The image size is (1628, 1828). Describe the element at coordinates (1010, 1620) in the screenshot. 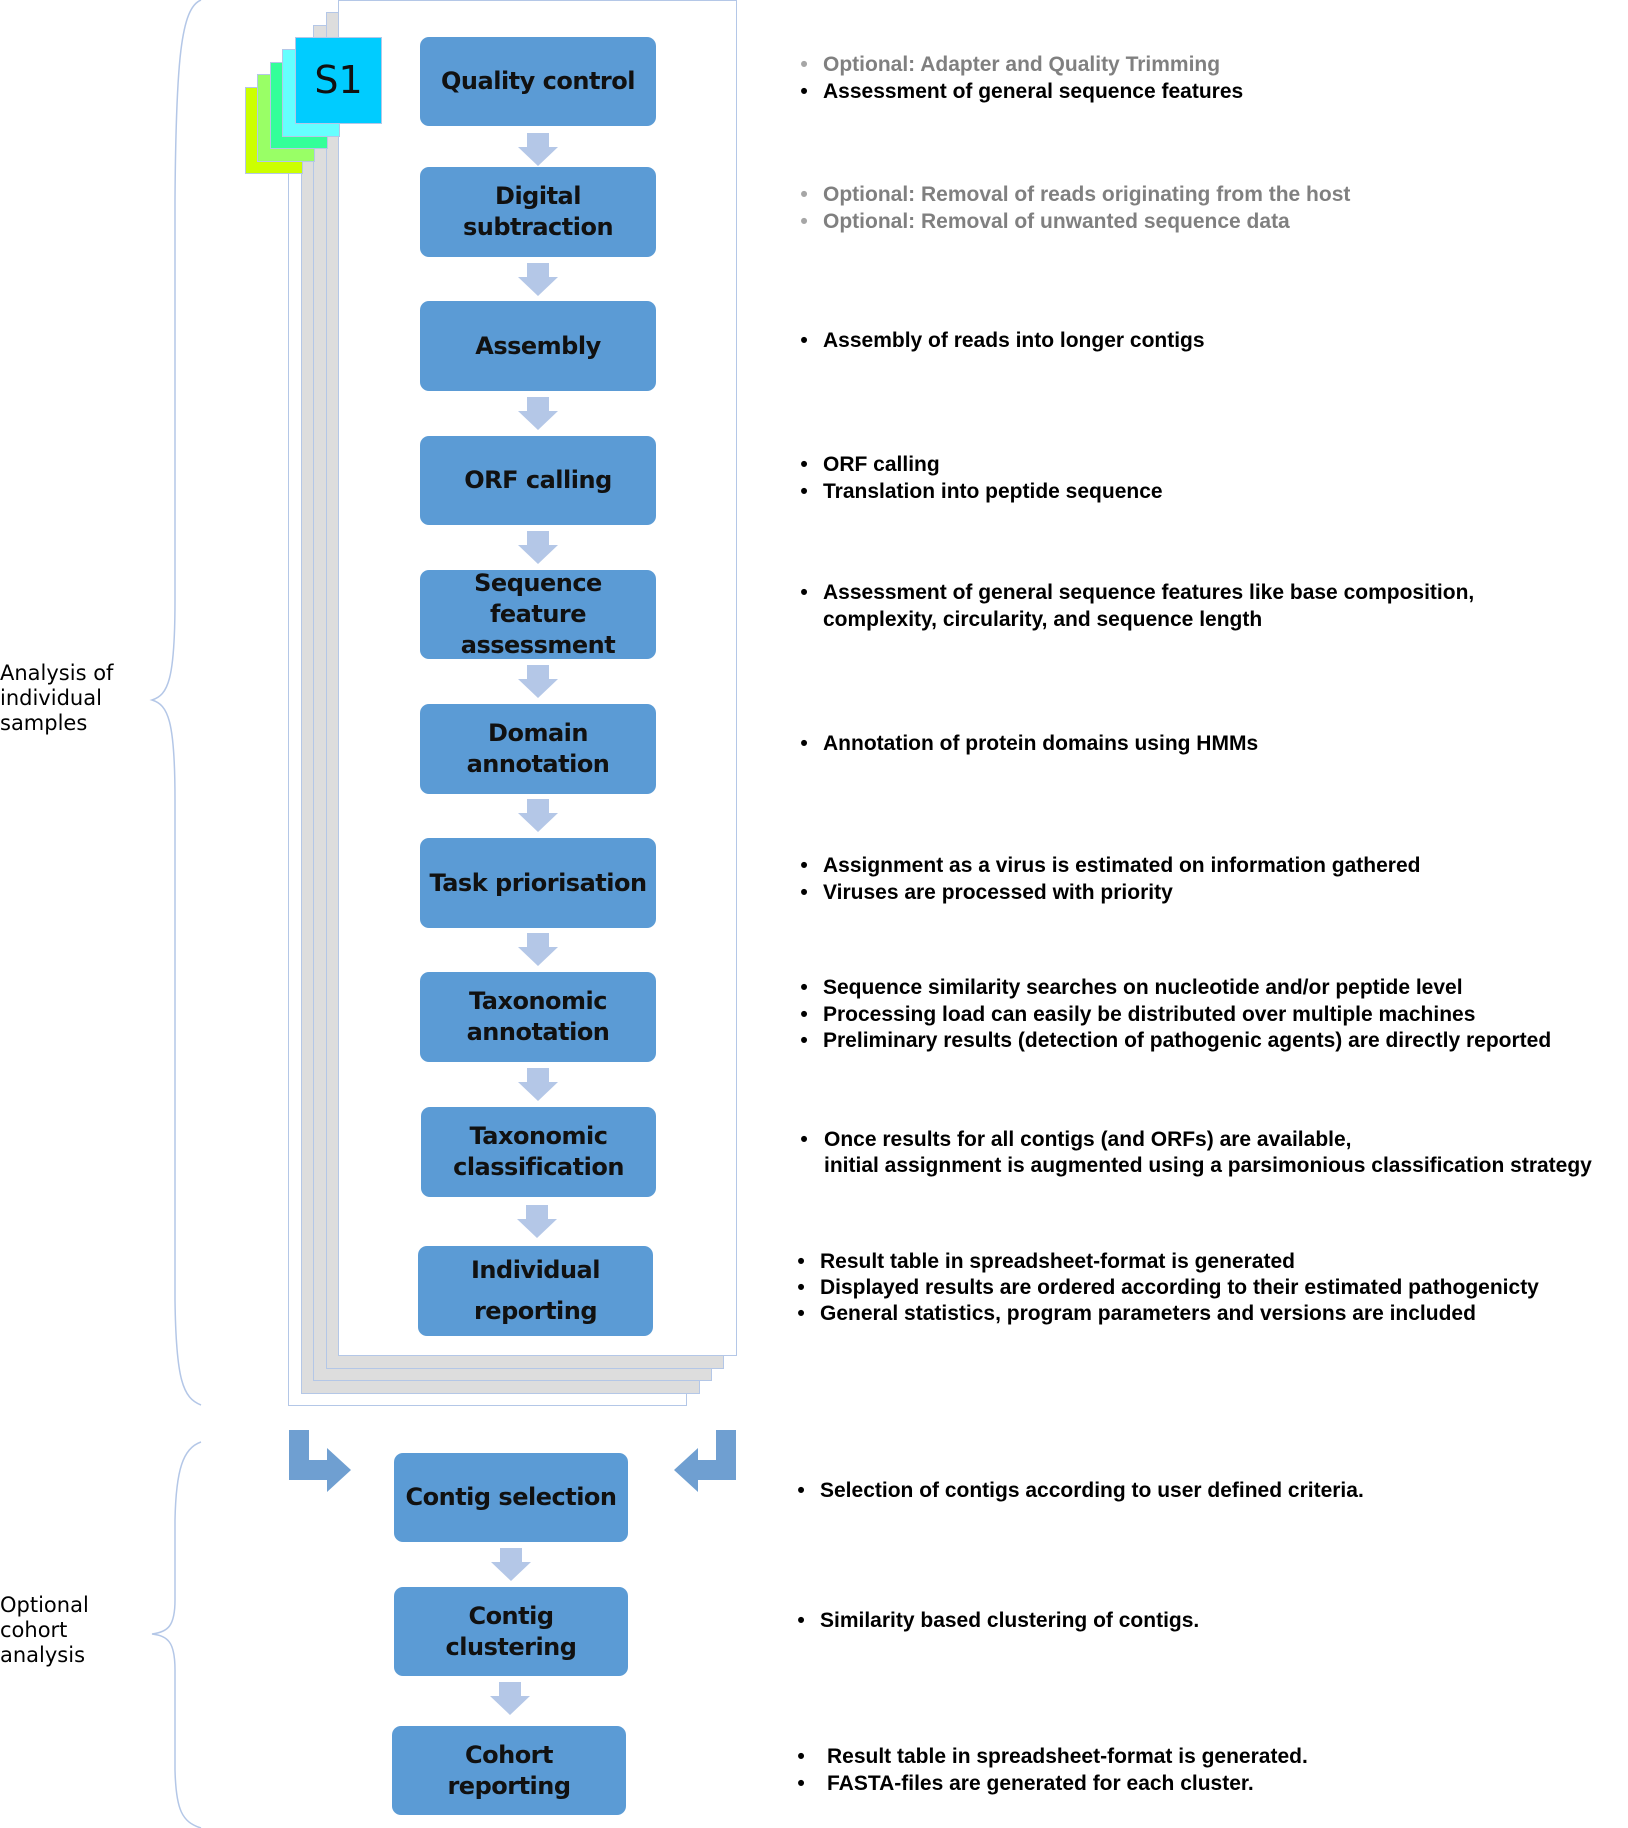

I see `desc-text: Similarity based clustering of contigs.` at that location.